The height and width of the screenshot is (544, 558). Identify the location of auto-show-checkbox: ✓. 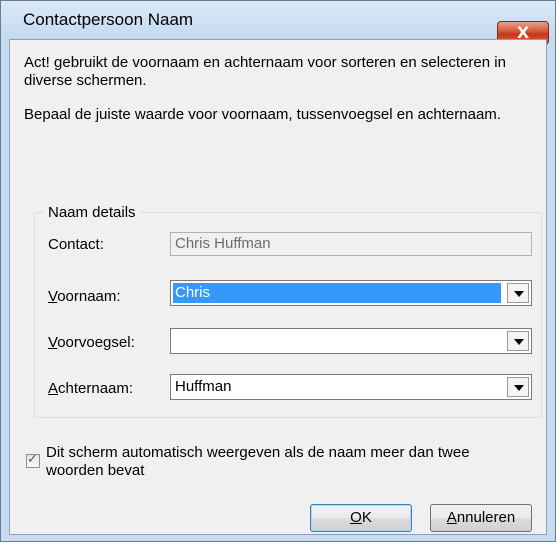
(33, 460).